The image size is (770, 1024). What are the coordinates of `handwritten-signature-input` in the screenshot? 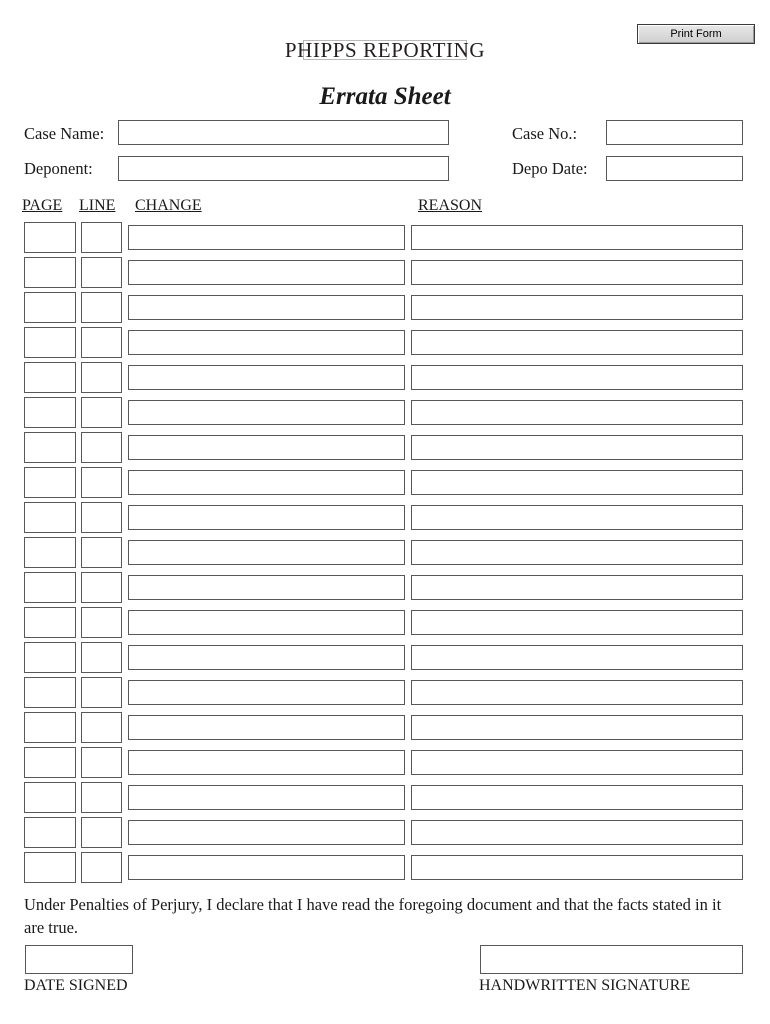 It's located at (611, 959).